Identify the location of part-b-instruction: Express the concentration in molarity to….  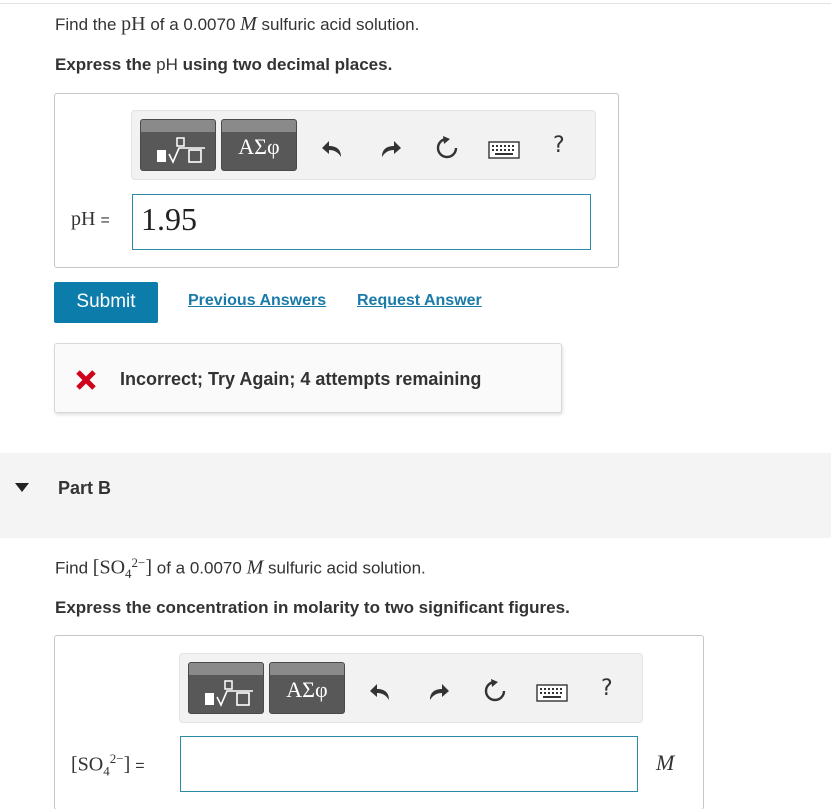
(312, 607).